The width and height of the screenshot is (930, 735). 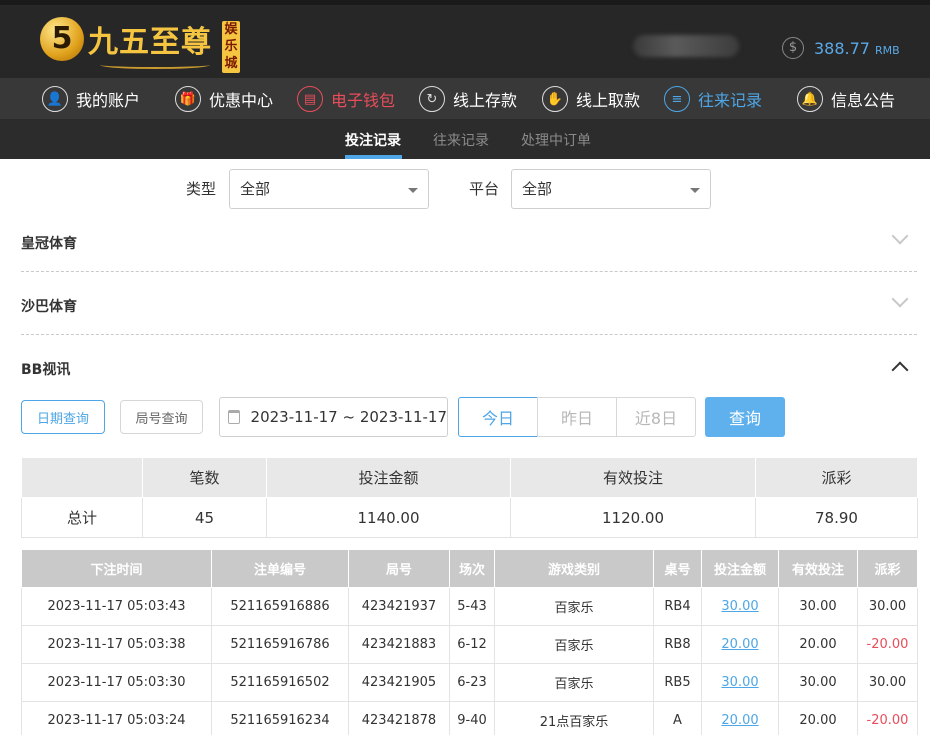 I want to click on round-id: 423421878, so click(x=399, y=718).